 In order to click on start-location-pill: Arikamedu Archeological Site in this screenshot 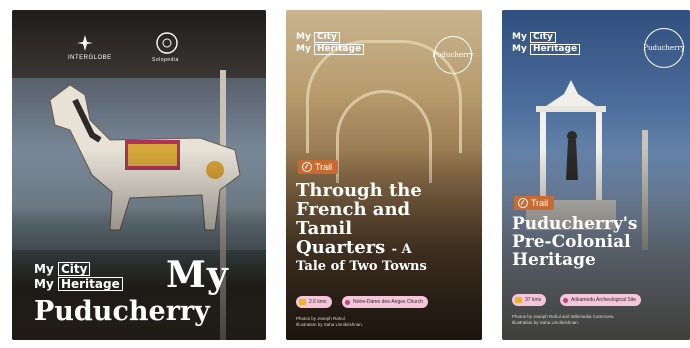, I will do `click(601, 300)`.